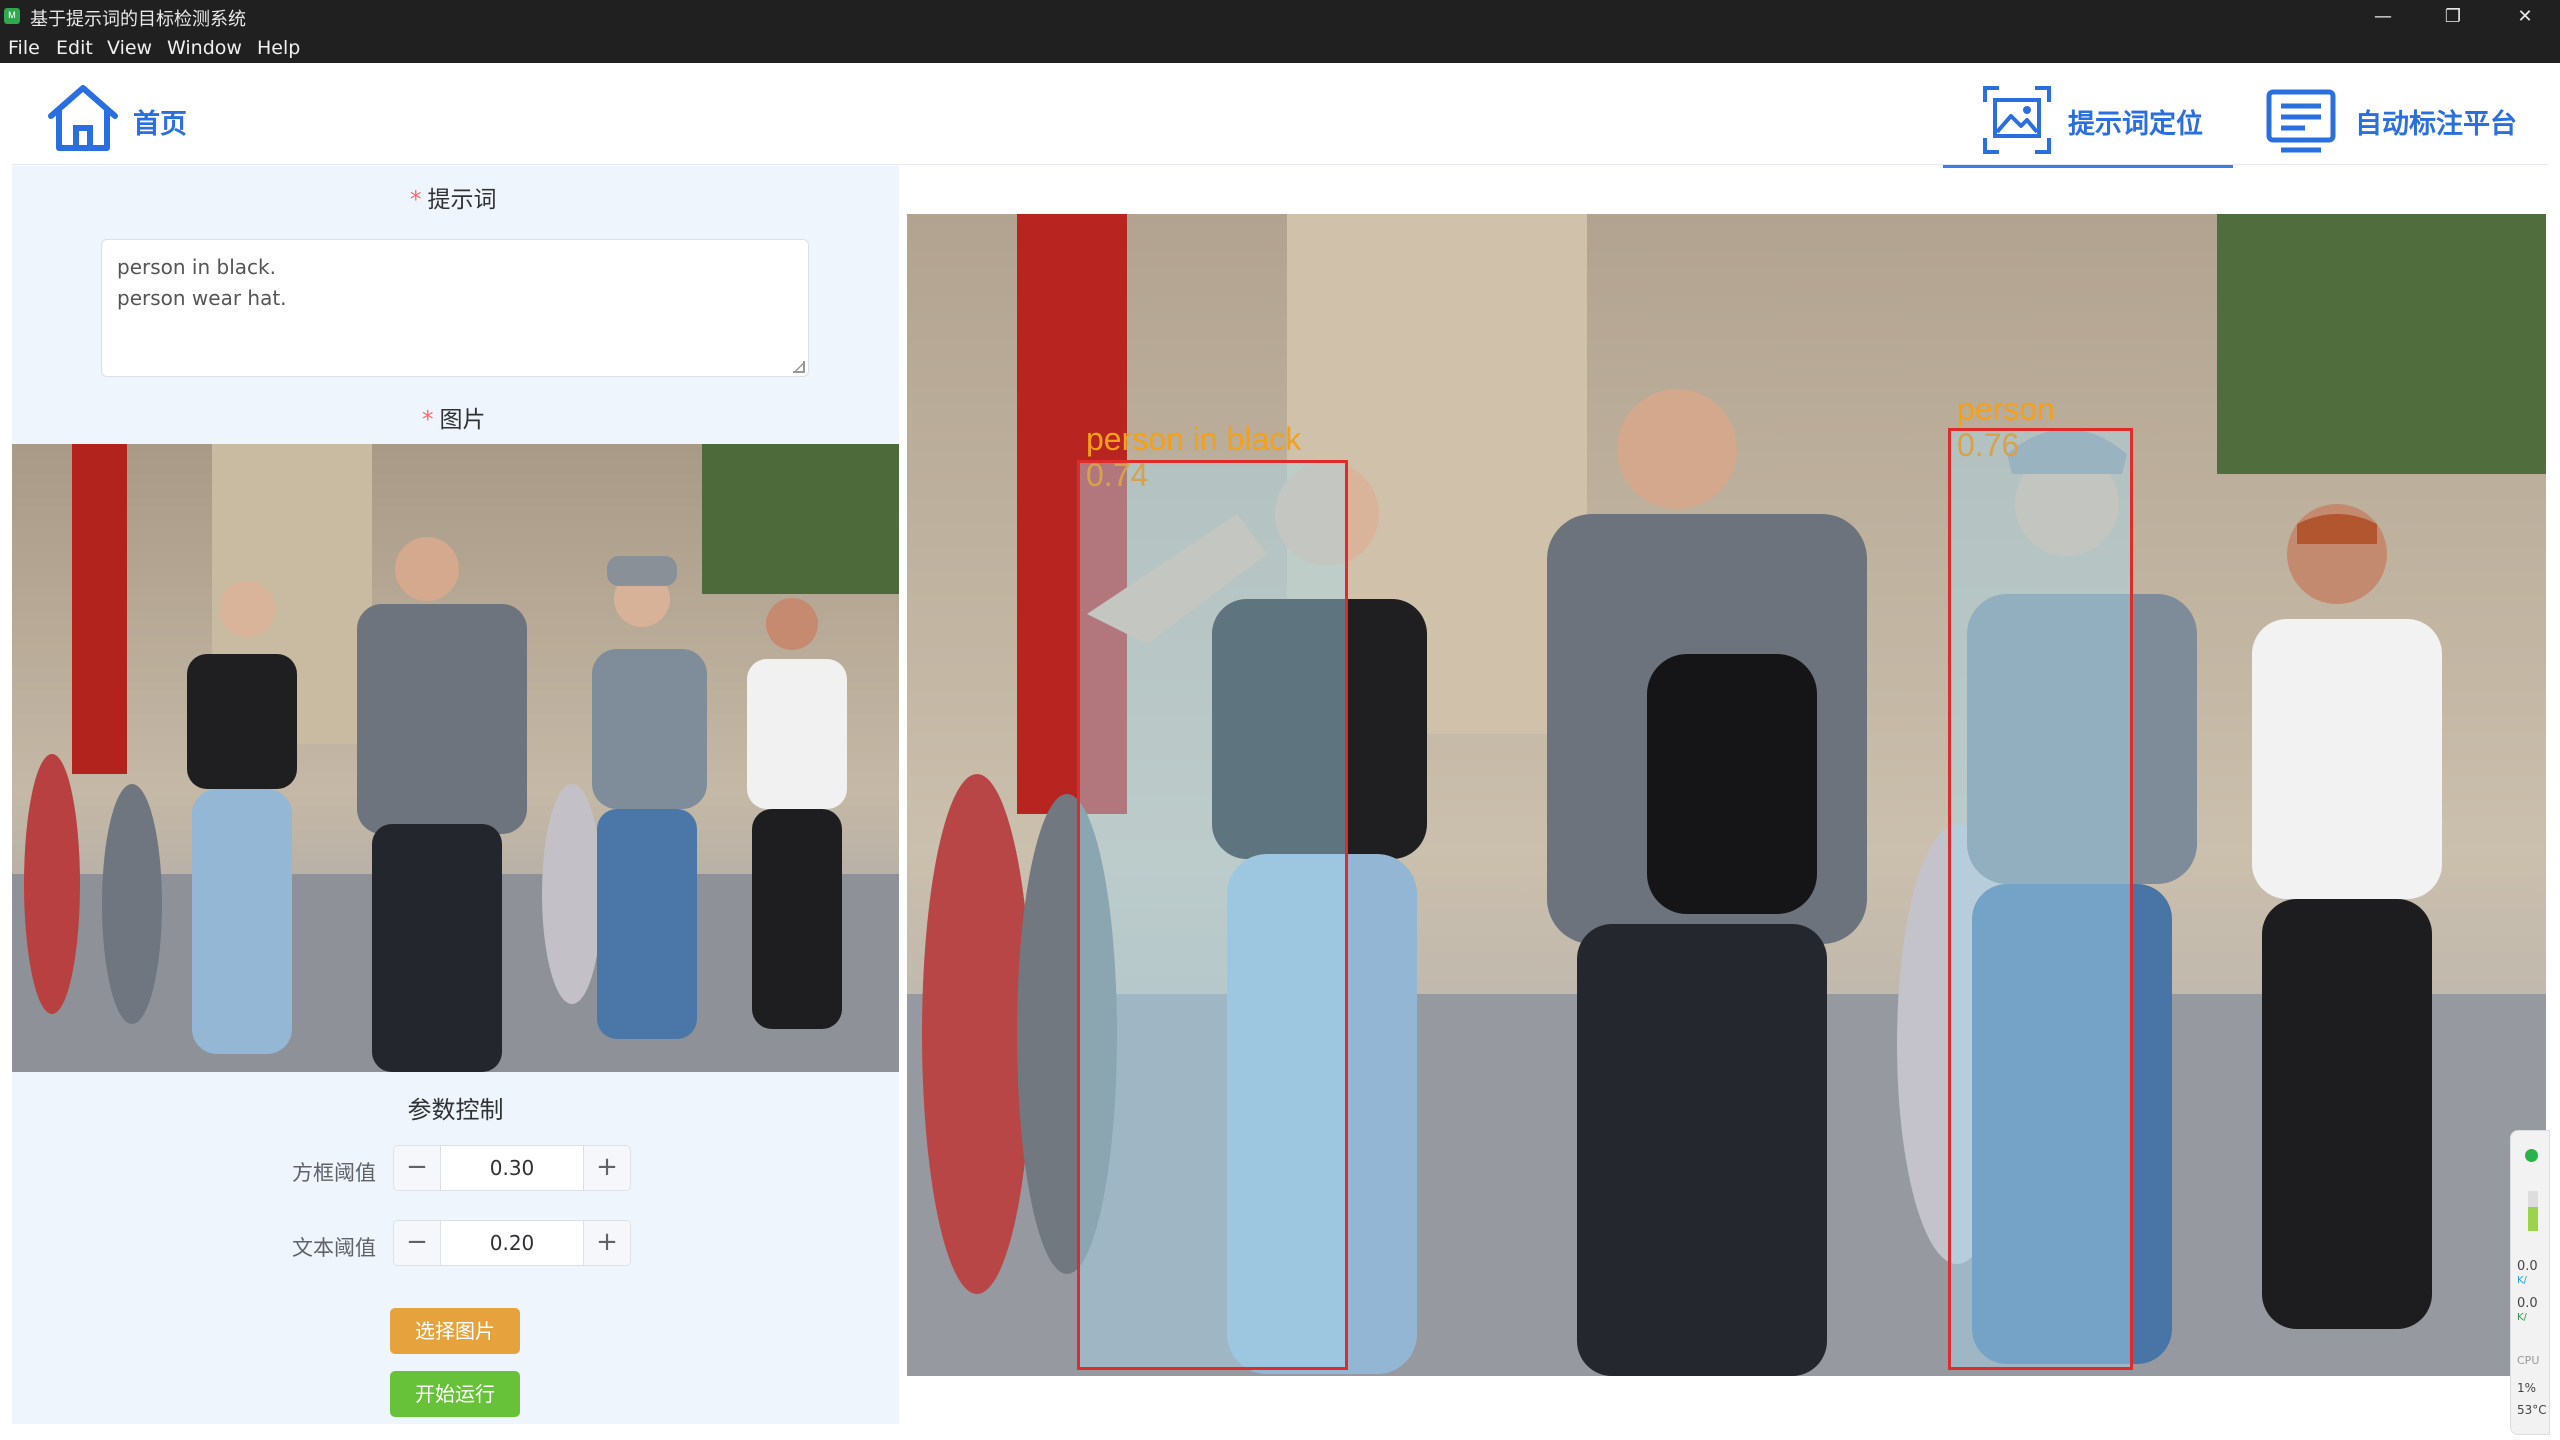 The height and width of the screenshot is (1440, 2560). What do you see at coordinates (1194, 439) in the screenshot?
I see `detection-label: person in black` at bounding box center [1194, 439].